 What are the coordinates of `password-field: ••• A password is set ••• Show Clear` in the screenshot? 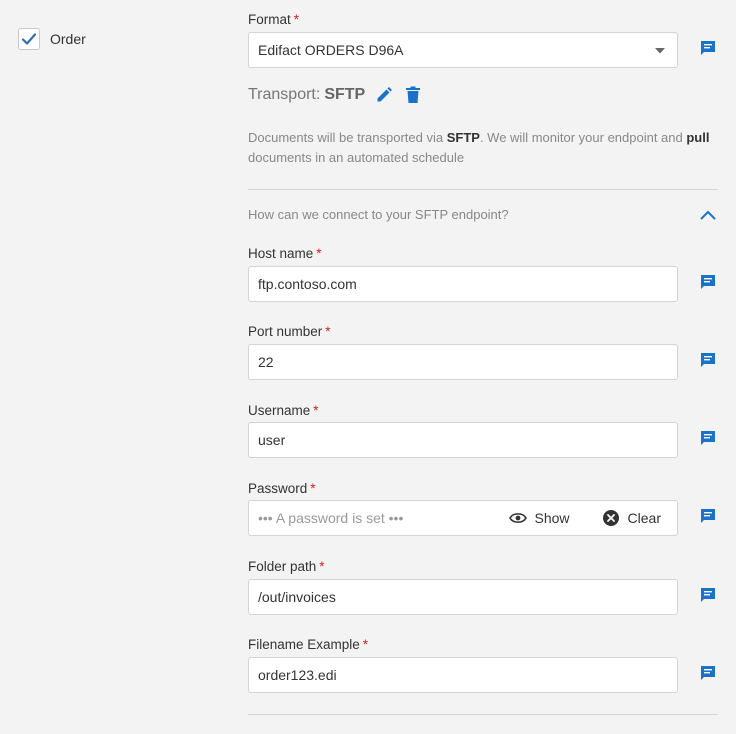 It's located at (463, 518).